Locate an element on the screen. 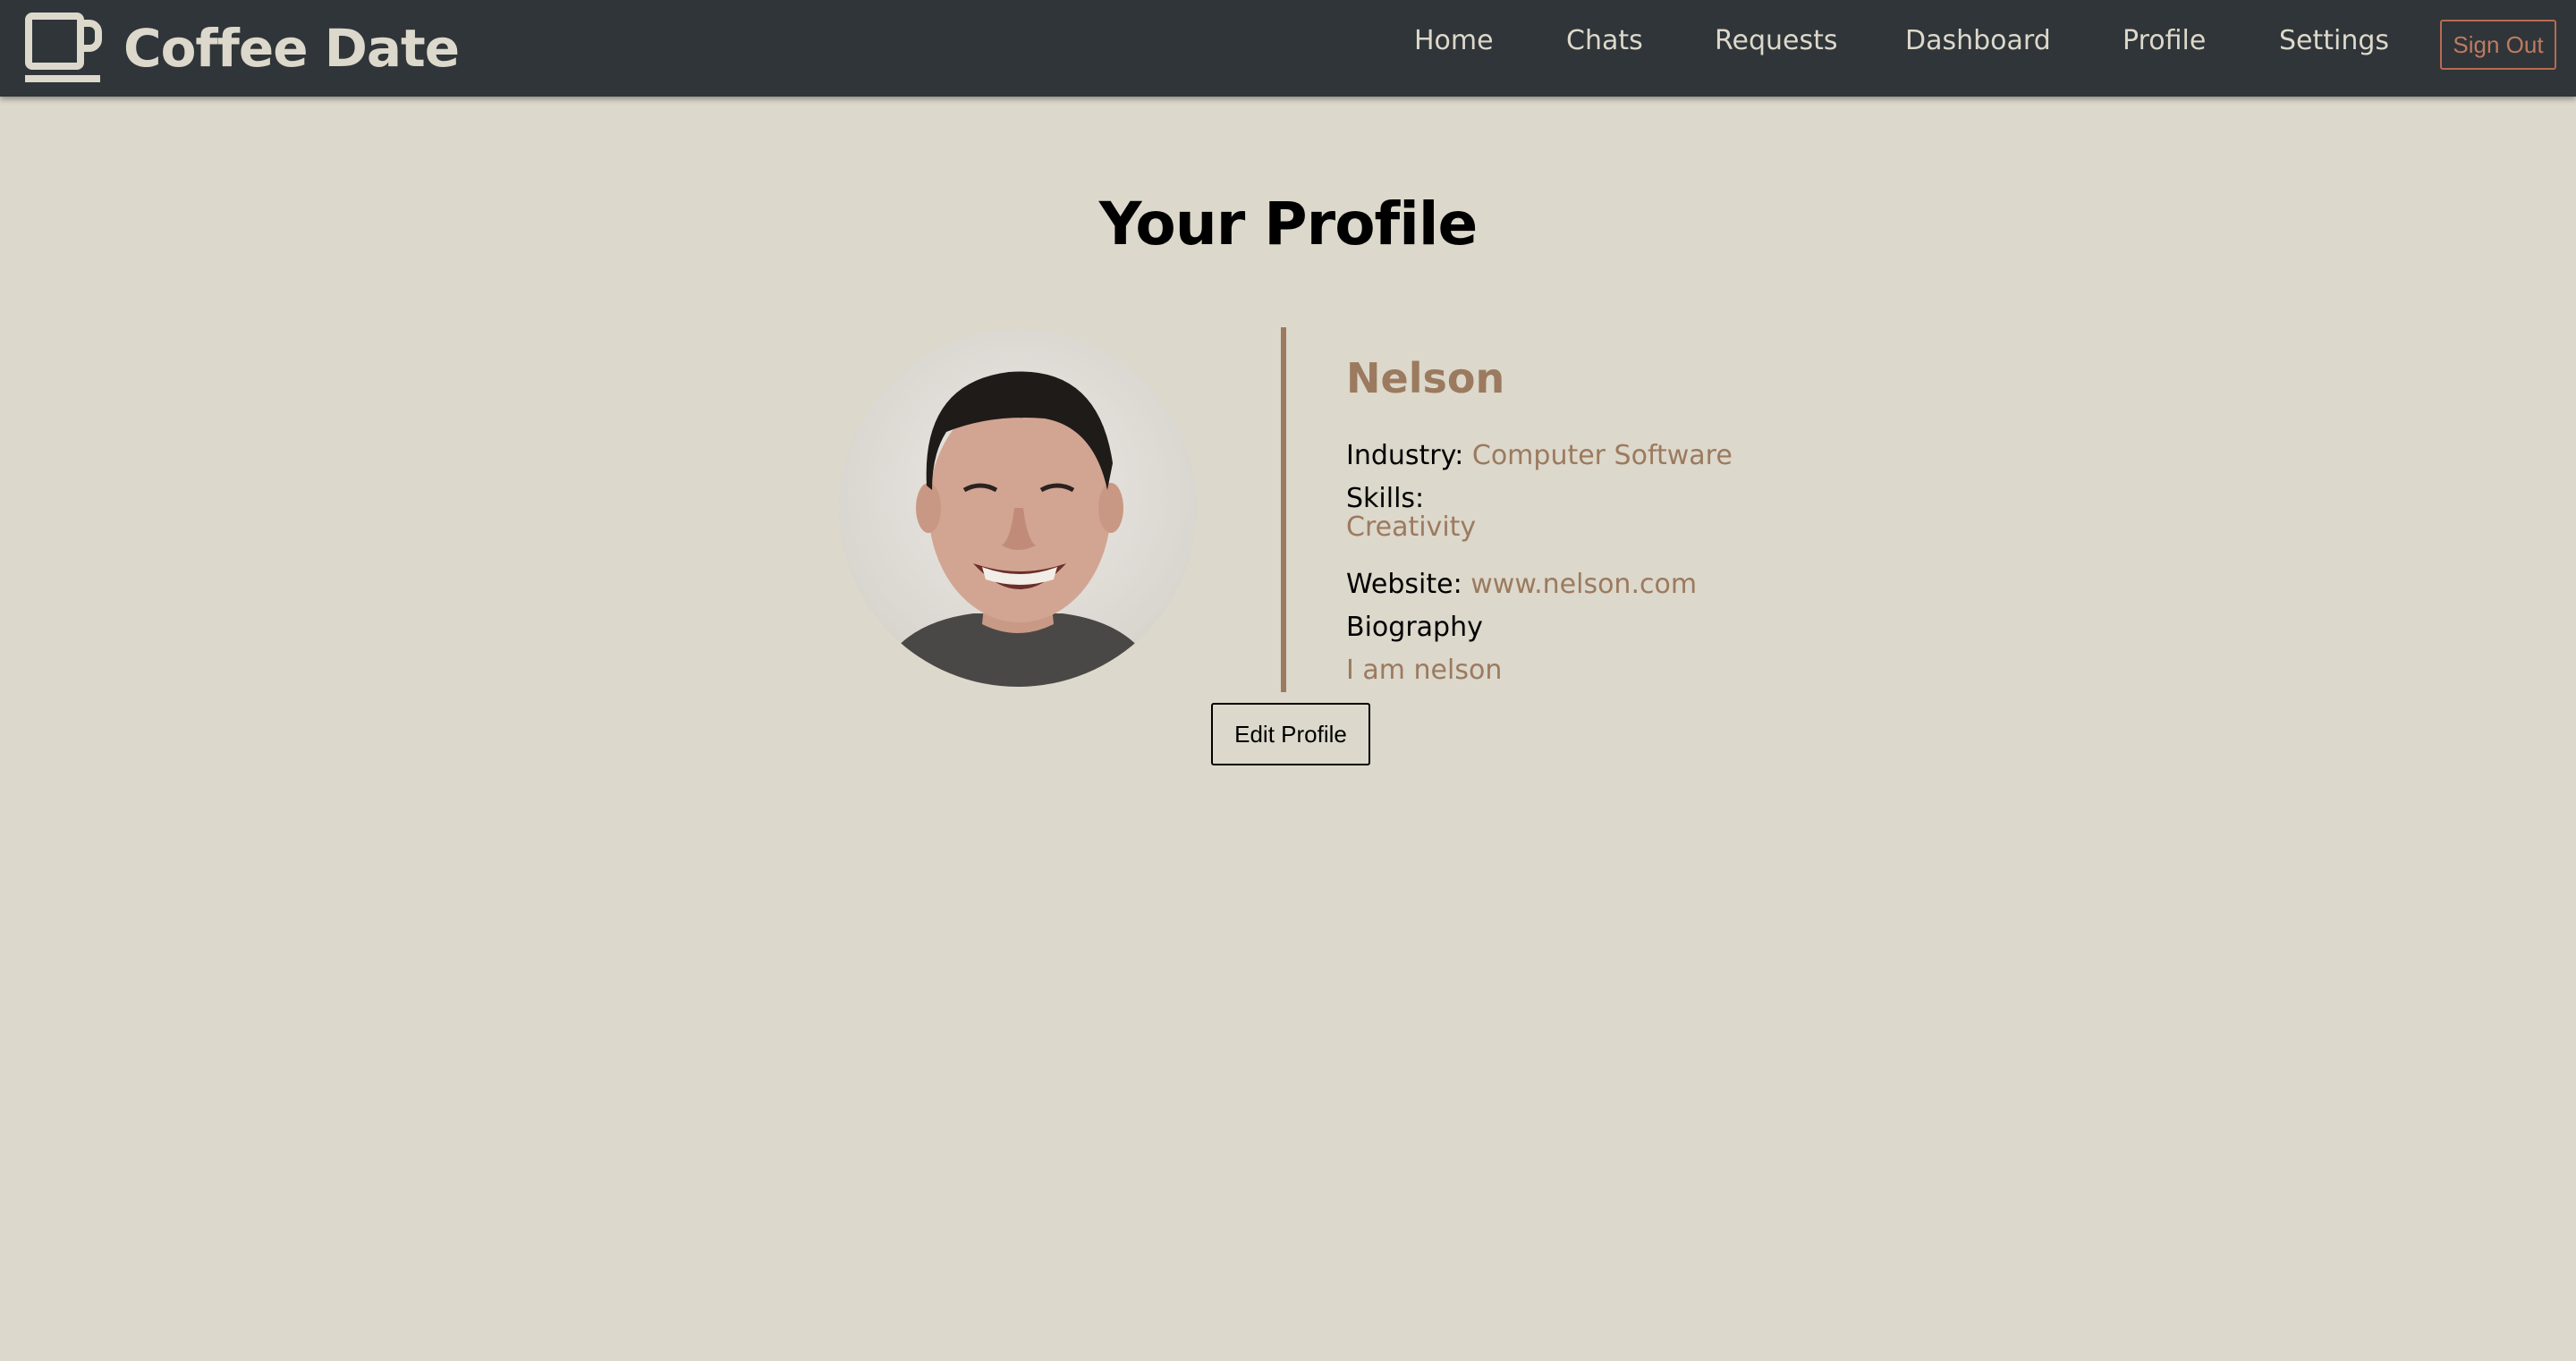 This screenshot has height=1361, width=2576. industry-row: Industry: Computer Software is located at coordinates (1539, 455).